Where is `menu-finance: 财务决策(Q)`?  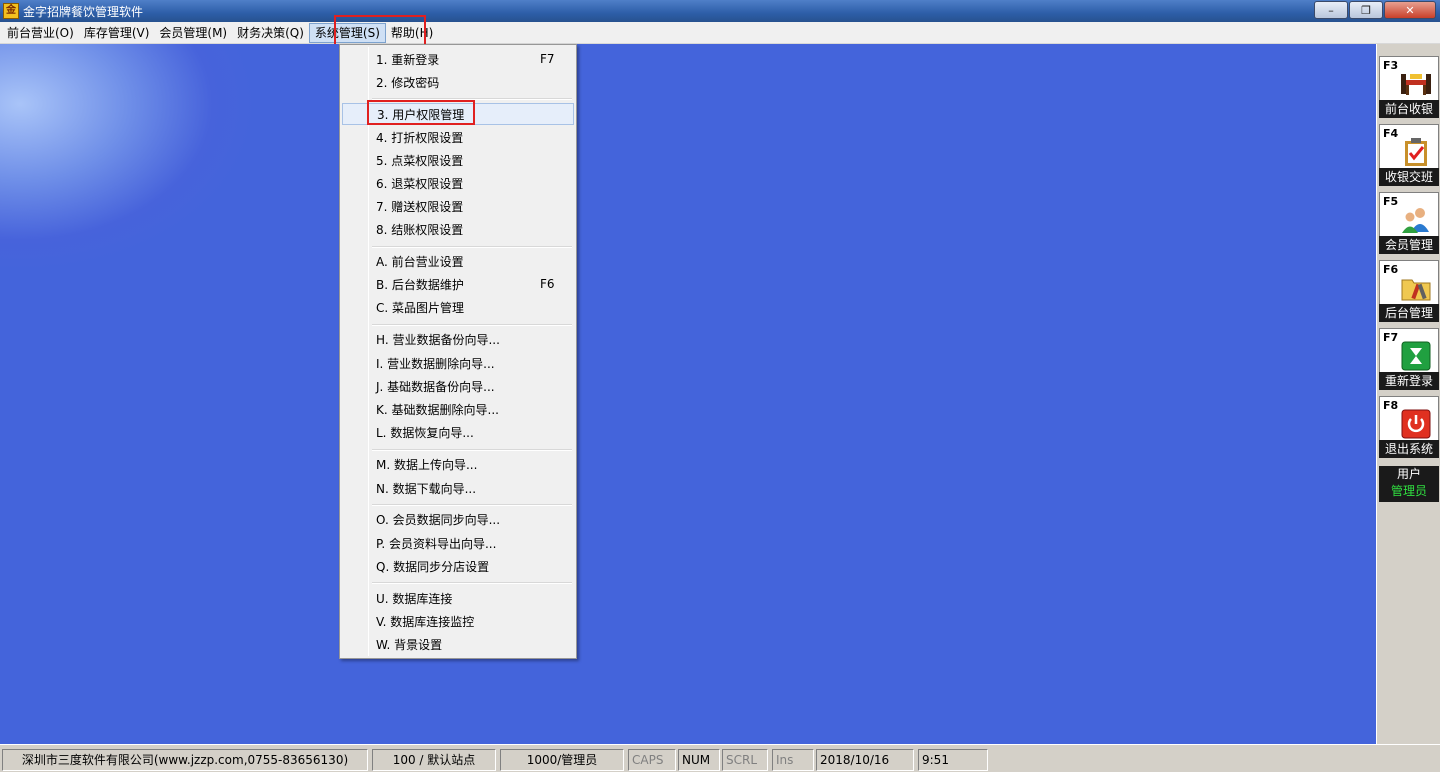 menu-finance: 财务决策(Q) is located at coordinates (270, 33).